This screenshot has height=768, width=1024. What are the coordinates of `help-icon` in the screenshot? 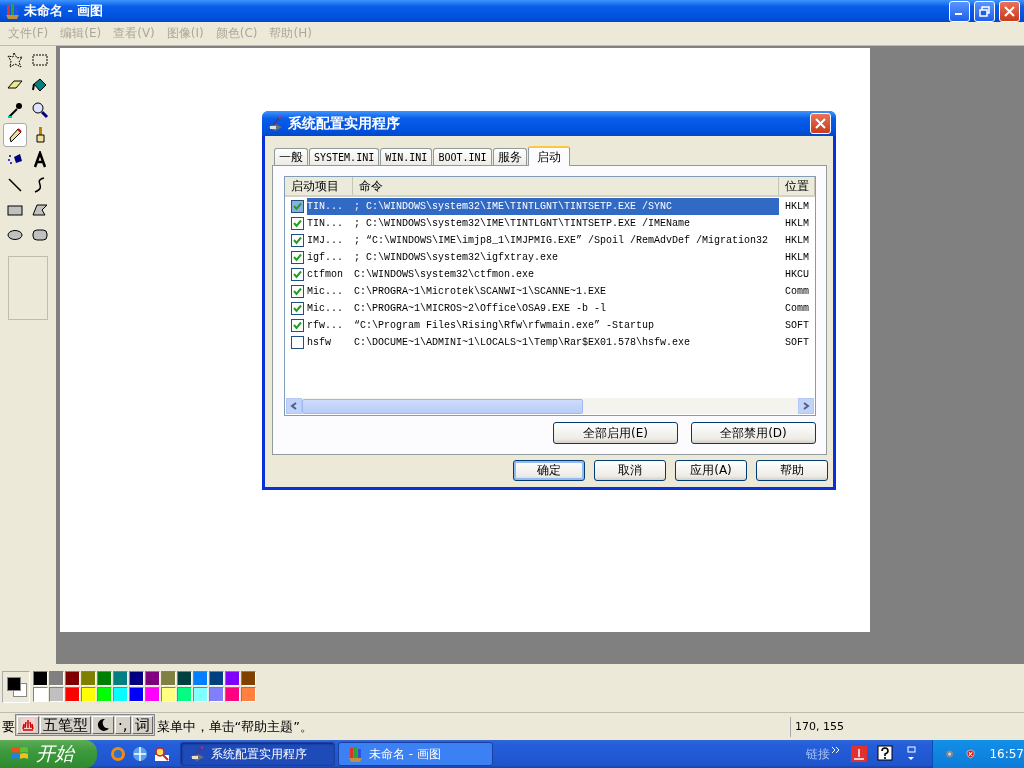 It's located at (885, 754).